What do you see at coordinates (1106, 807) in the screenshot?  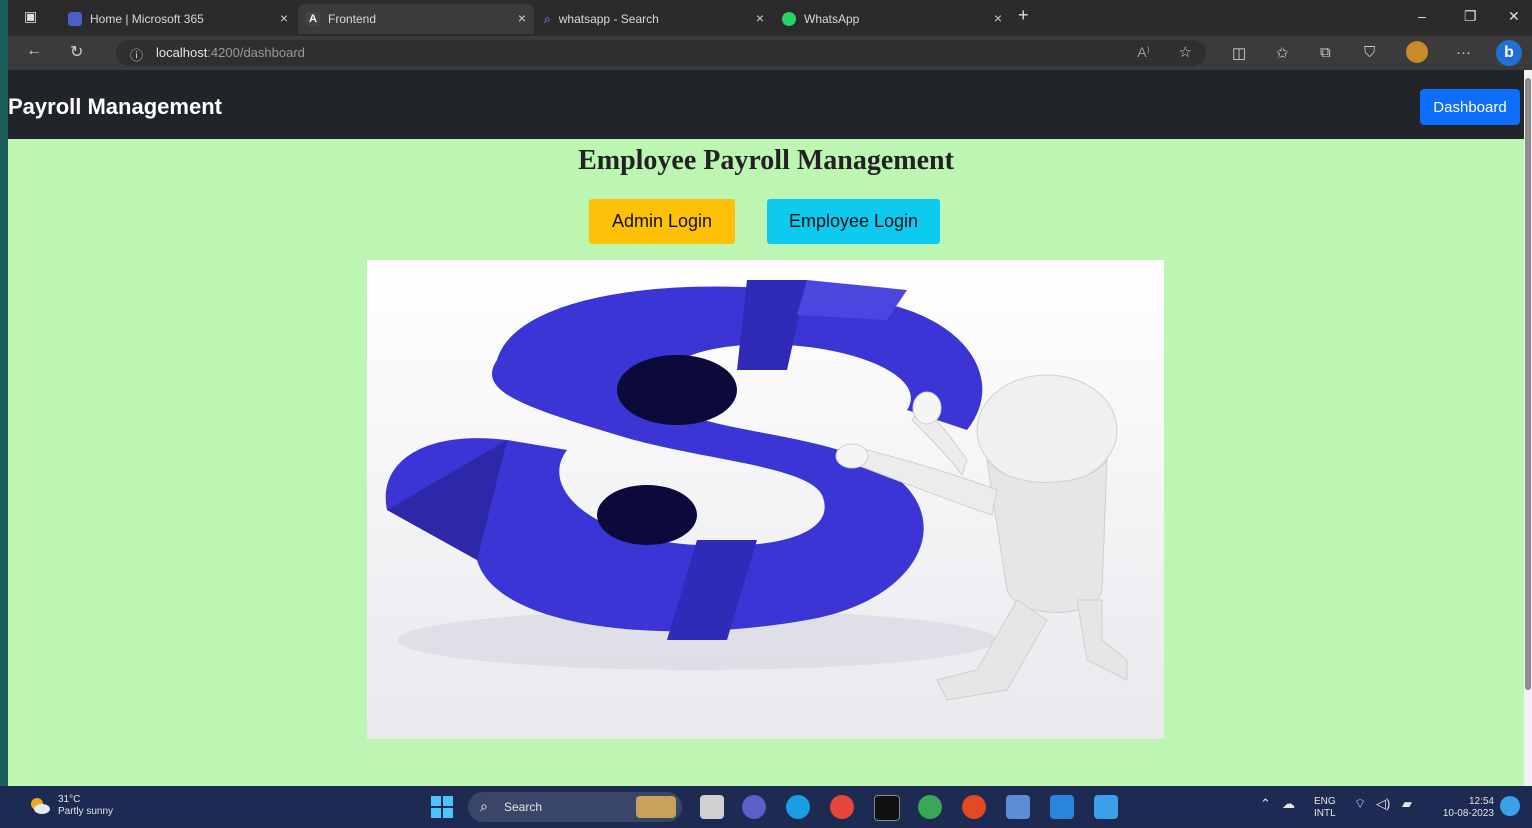 I see `photos-icon` at bounding box center [1106, 807].